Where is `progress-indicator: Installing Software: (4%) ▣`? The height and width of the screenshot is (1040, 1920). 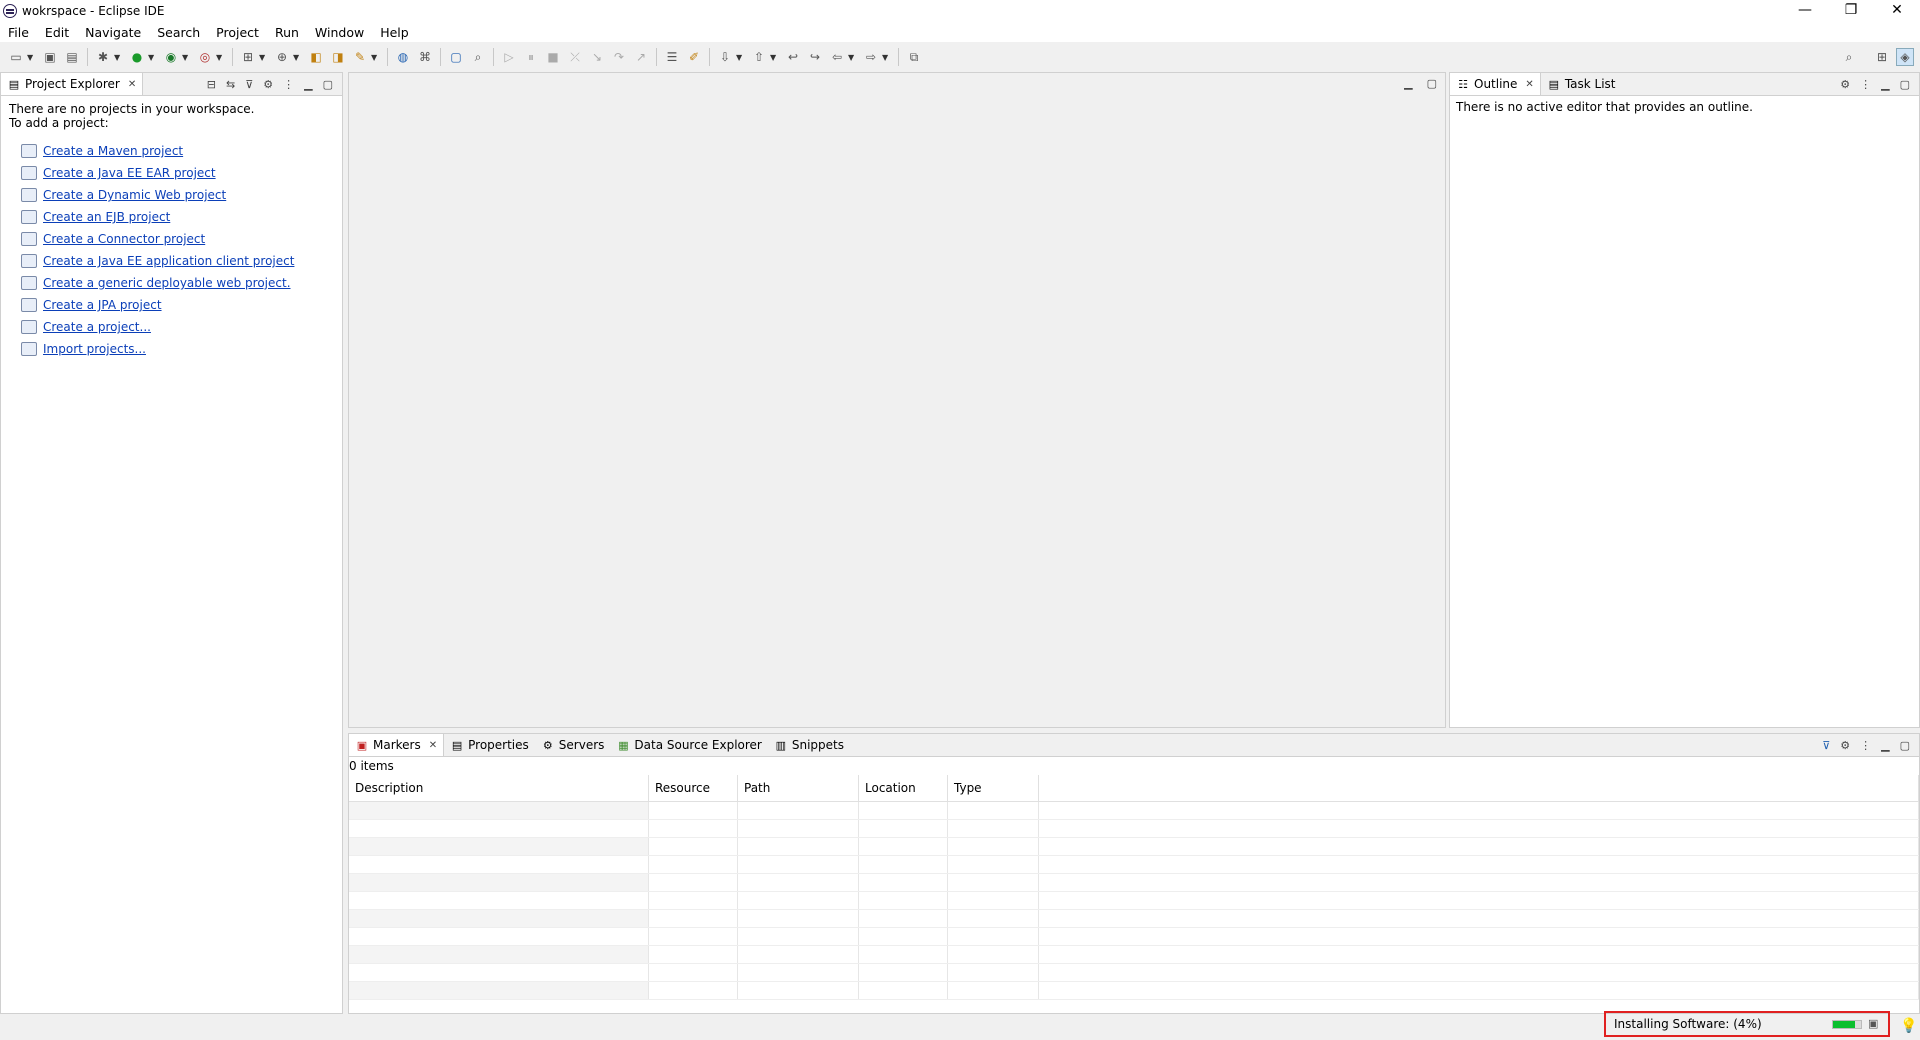 progress-indicator: Installing Software: (4%) ▣ is located at coordinates (1747, 1024).